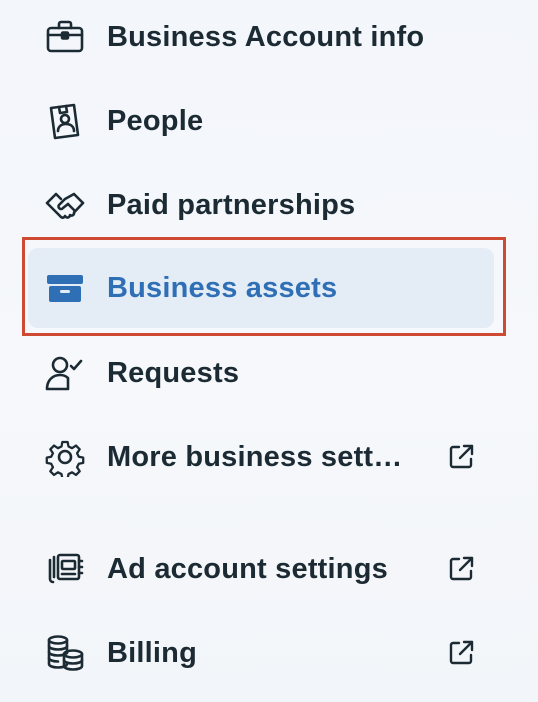  I want to click on menu-item-label: Paid partnerships, so click(231, 204).